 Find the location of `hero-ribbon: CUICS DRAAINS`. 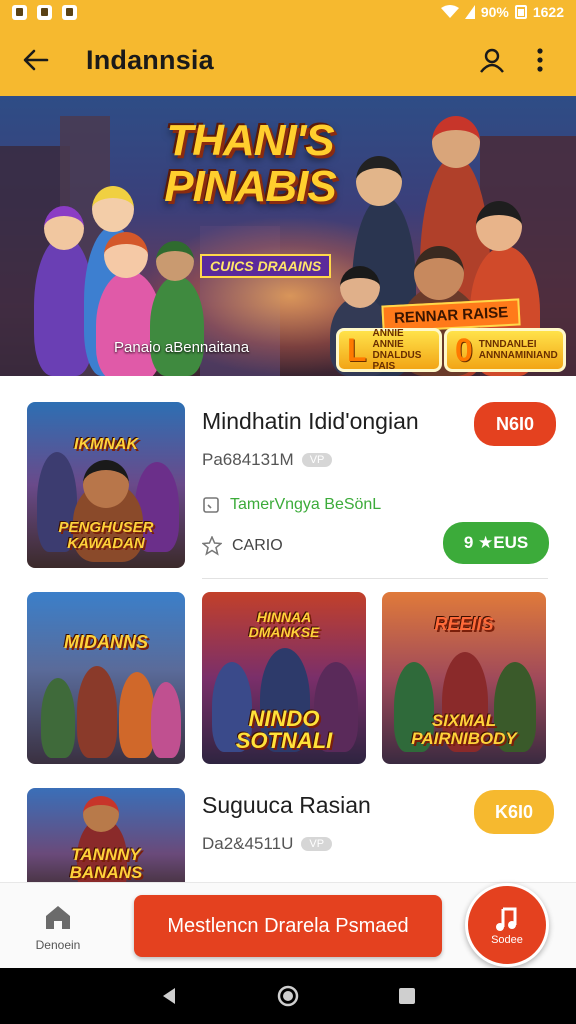

hero-ribbon: CUICS DRAAINS is located at coordinates (266, 266).